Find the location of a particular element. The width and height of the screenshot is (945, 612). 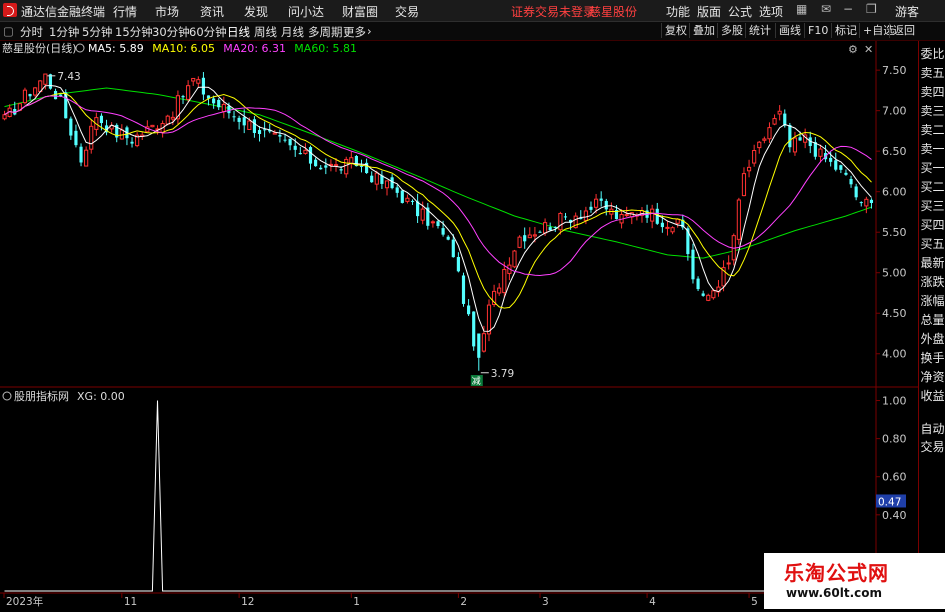

side-bid4: 买四 is located at coordinates (932, 225).